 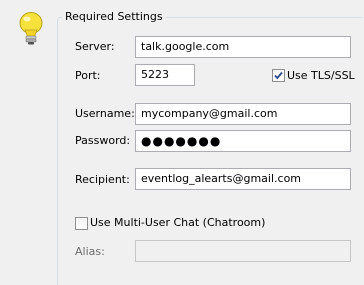 What do you see at coordinates (88, 75) in the screenshot?
I see `port-label: Port:` at bounding box center [88, 75].